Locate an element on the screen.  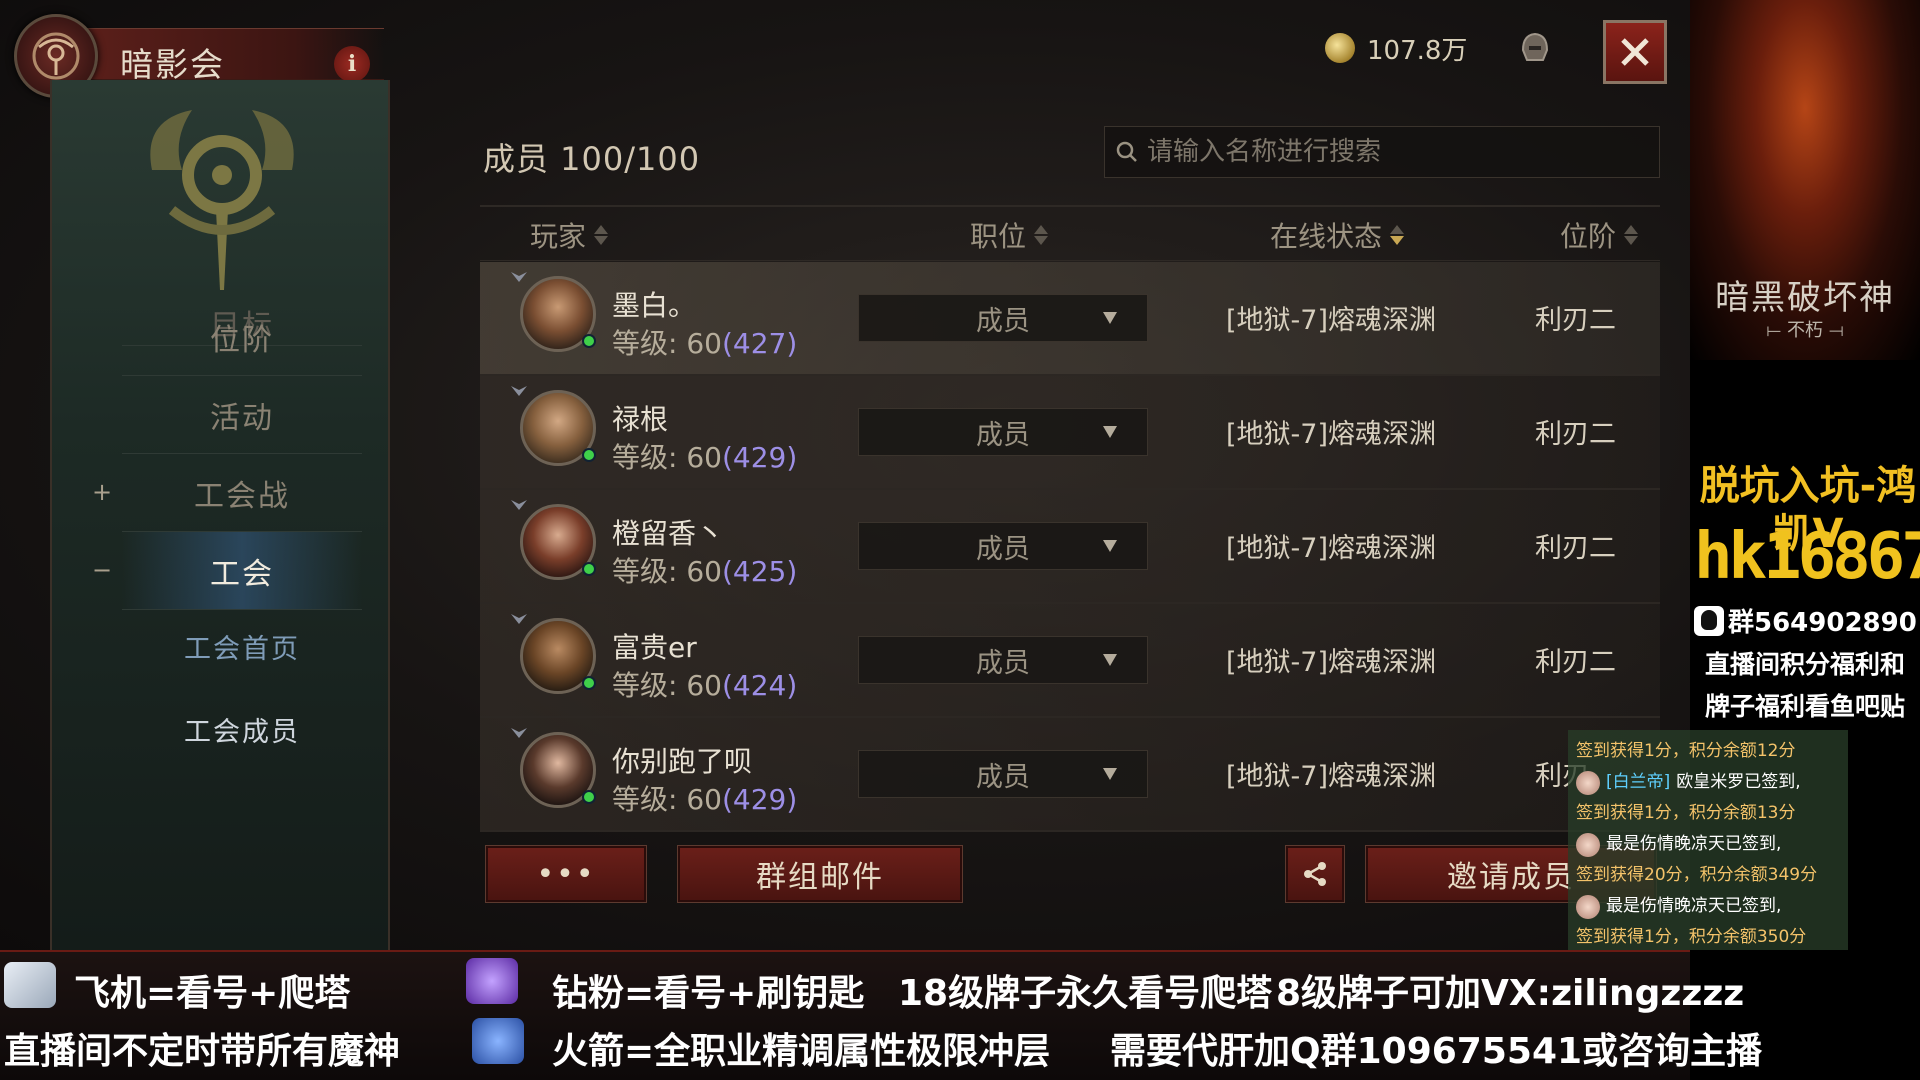
column-header-online-status: 在线状态 is located at coordinates (1337, 235).